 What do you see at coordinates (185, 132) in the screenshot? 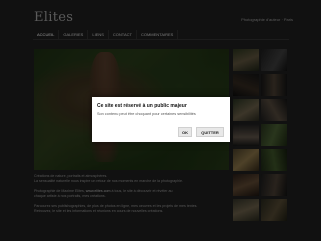
I see `ok-button: OK` at bounding box center [185, 132].